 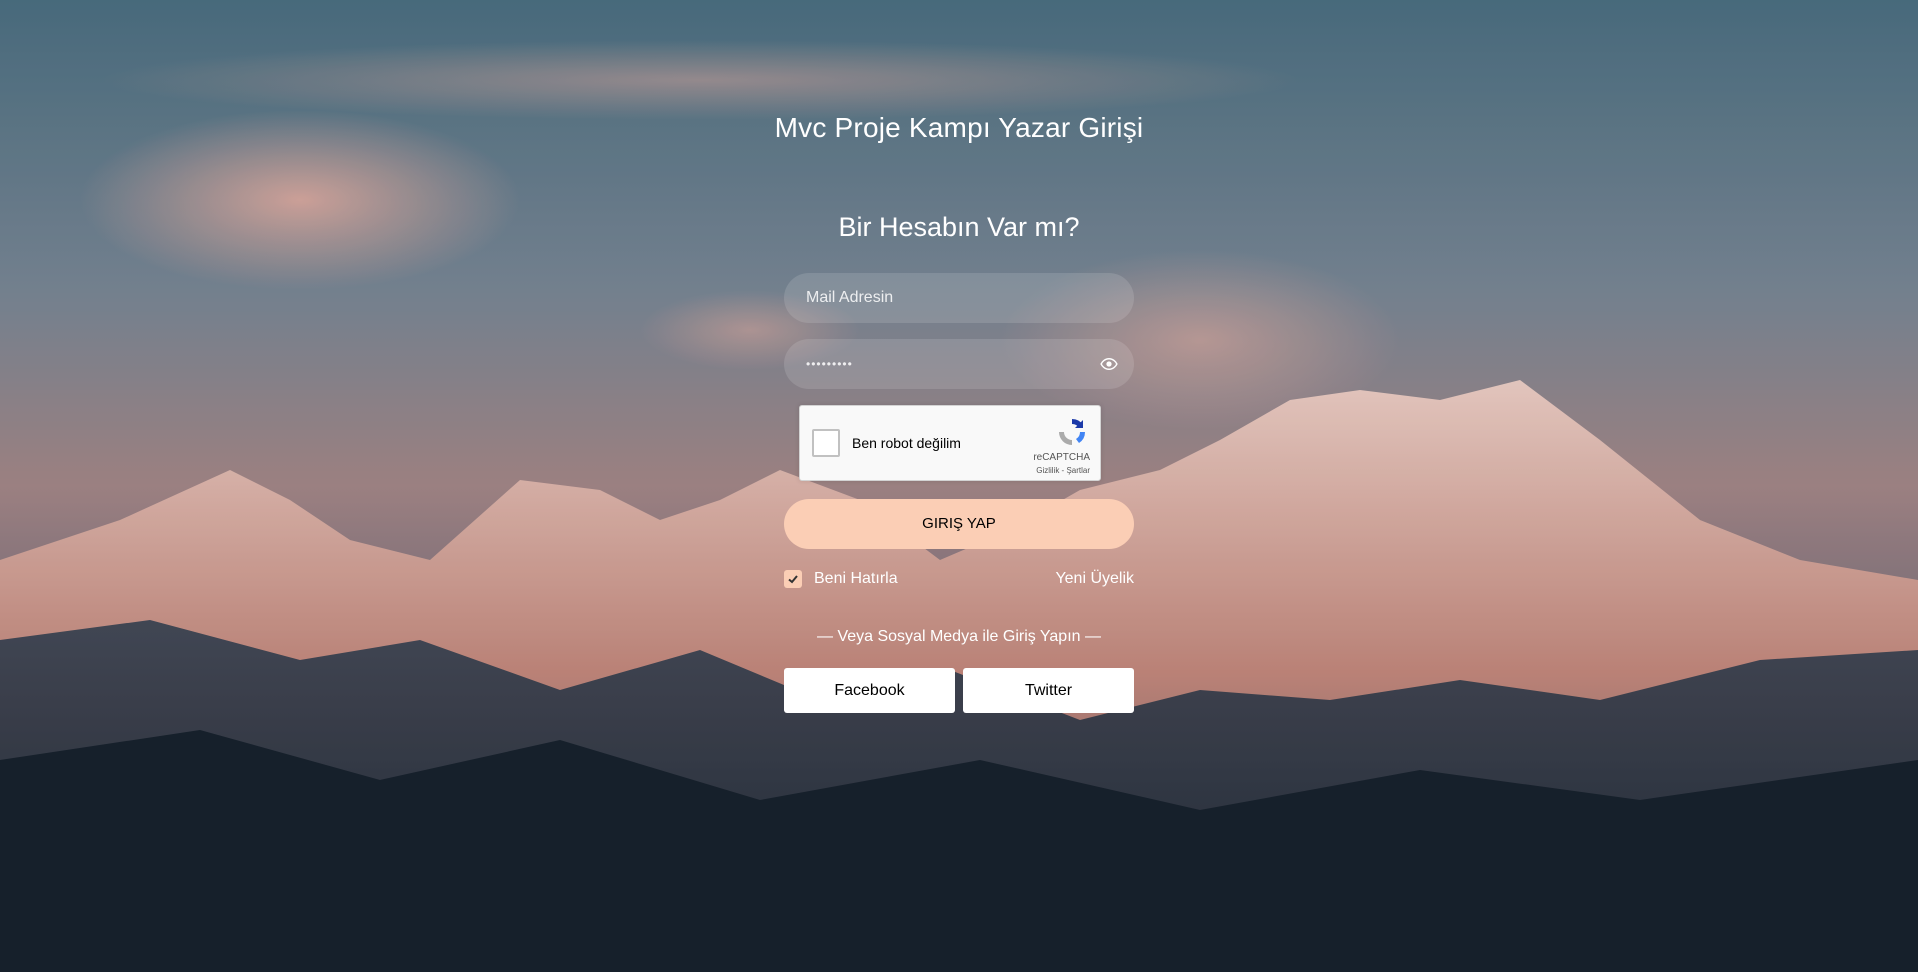 I want to click on facebook-button: Facebook, so click(x=869, y=690).